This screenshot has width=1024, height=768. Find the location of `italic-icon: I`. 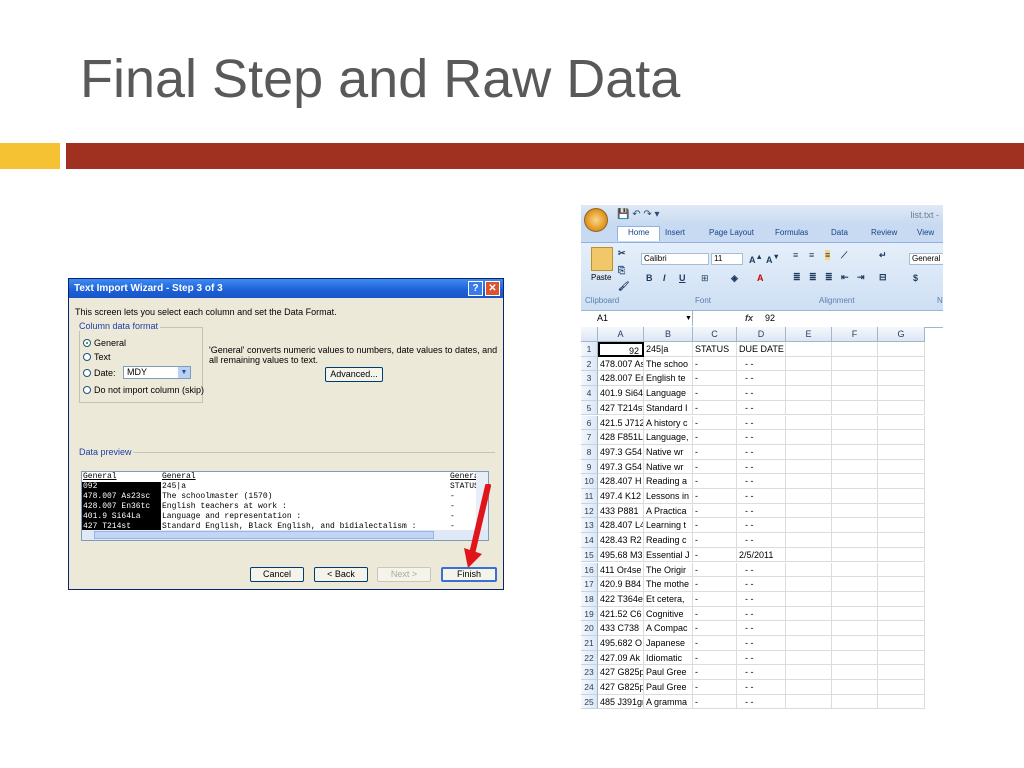

italic-icon: I is located at coordinates (664, 278).